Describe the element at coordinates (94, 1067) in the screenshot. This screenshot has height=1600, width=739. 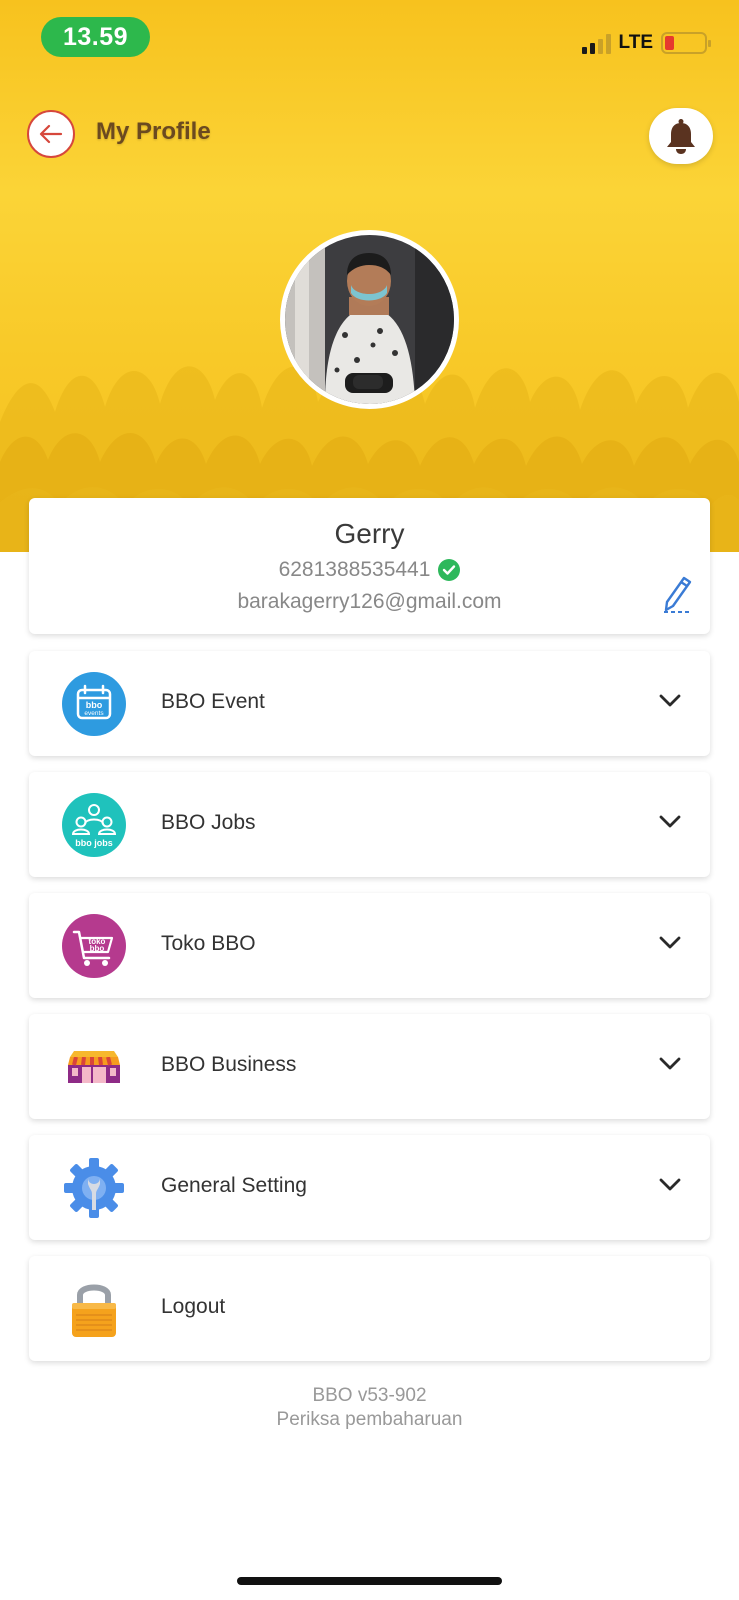
I see `storefront-icon` at that location.